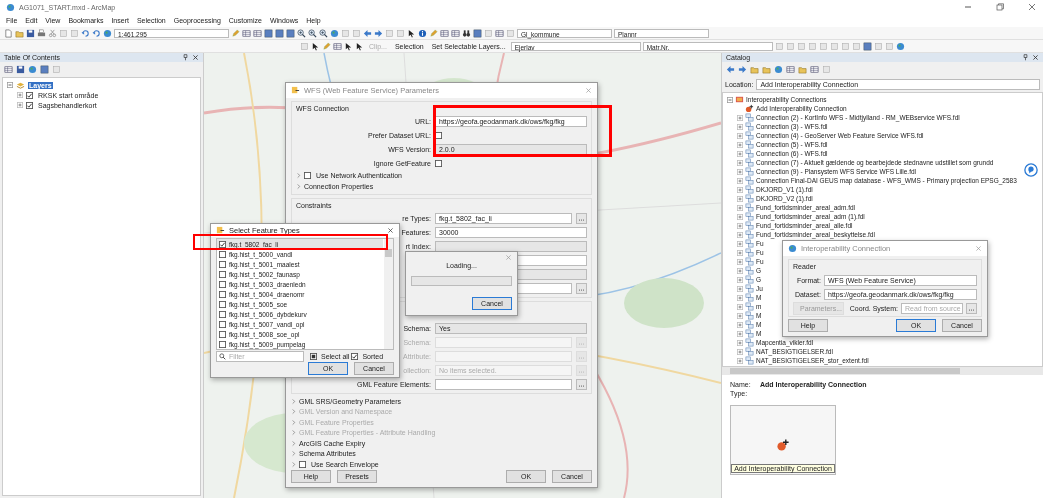  I want to click on auth-checkbox, so click(307, 175).